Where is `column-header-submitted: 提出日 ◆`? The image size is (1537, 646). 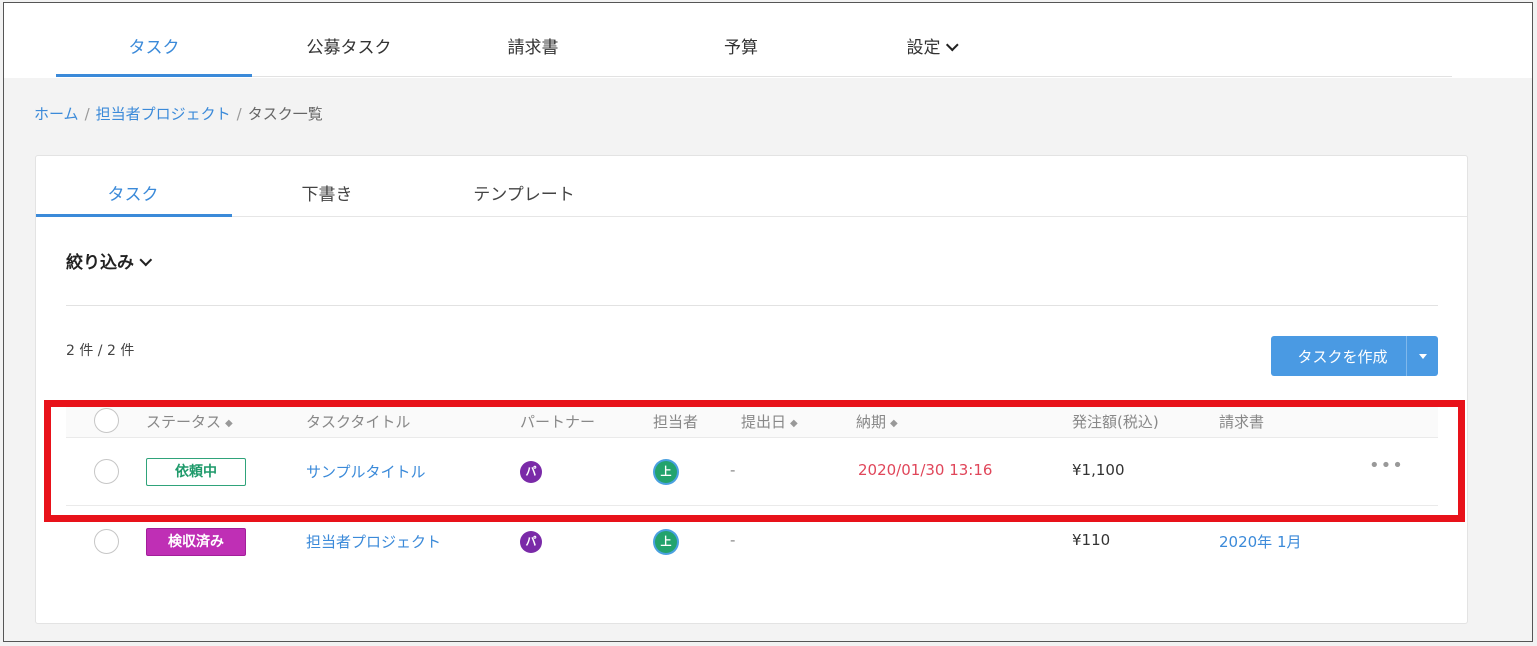 column-header-submitted: 提出日 ◆ is located at coordinates (769, 421).